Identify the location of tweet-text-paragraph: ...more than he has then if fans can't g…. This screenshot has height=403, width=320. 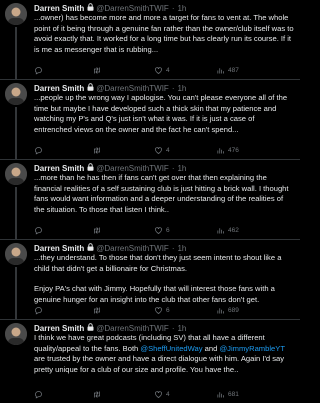
(161, 193).